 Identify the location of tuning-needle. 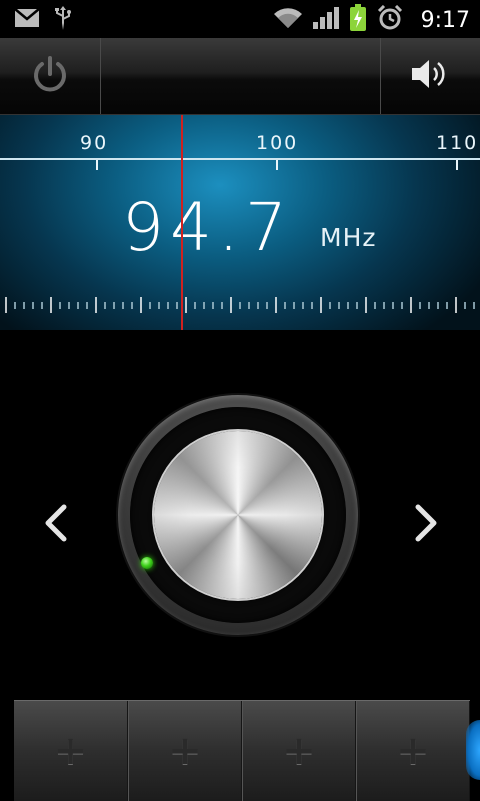
(182, 222).